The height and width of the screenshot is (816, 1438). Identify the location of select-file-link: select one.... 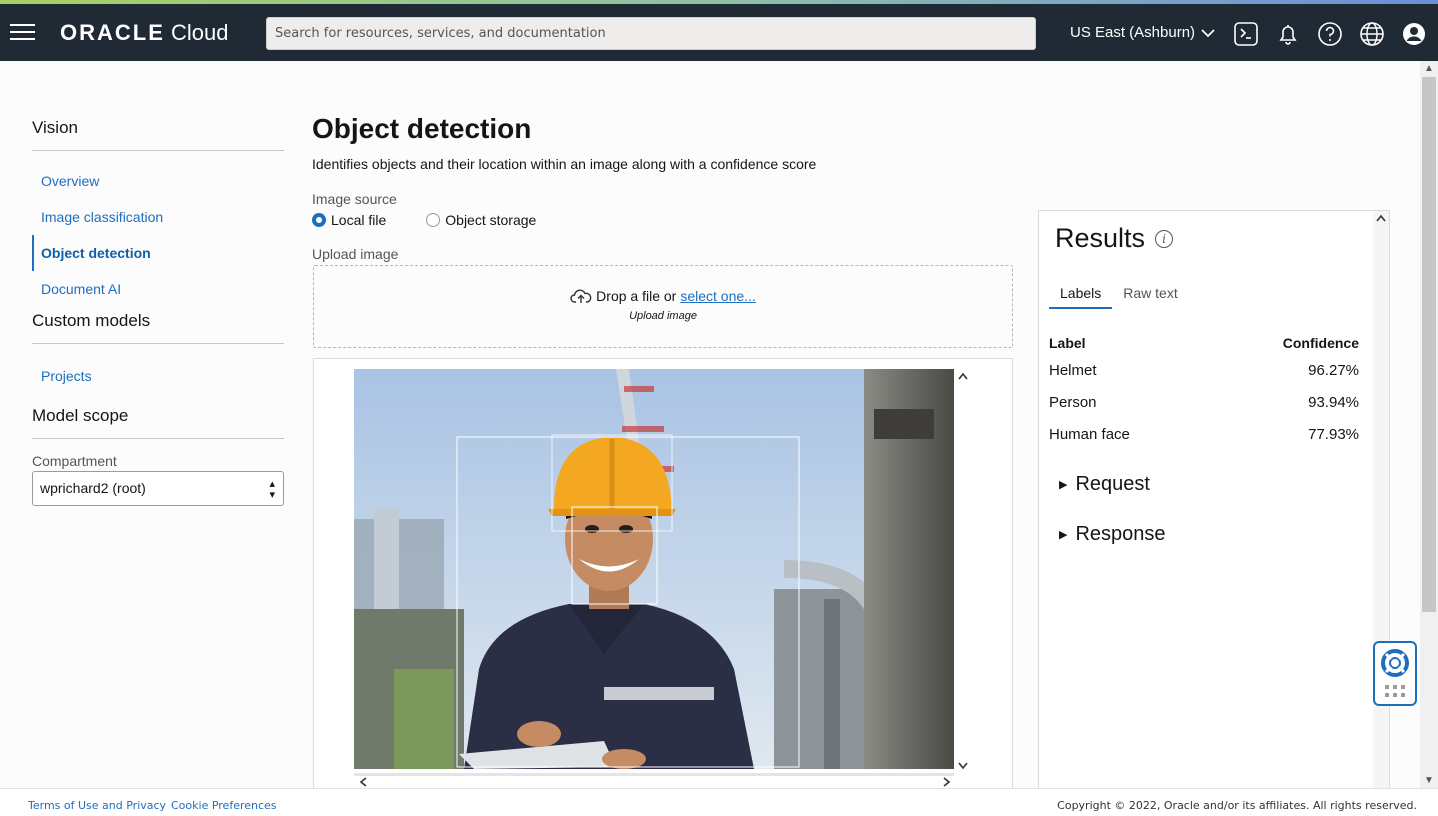
(718, 296).